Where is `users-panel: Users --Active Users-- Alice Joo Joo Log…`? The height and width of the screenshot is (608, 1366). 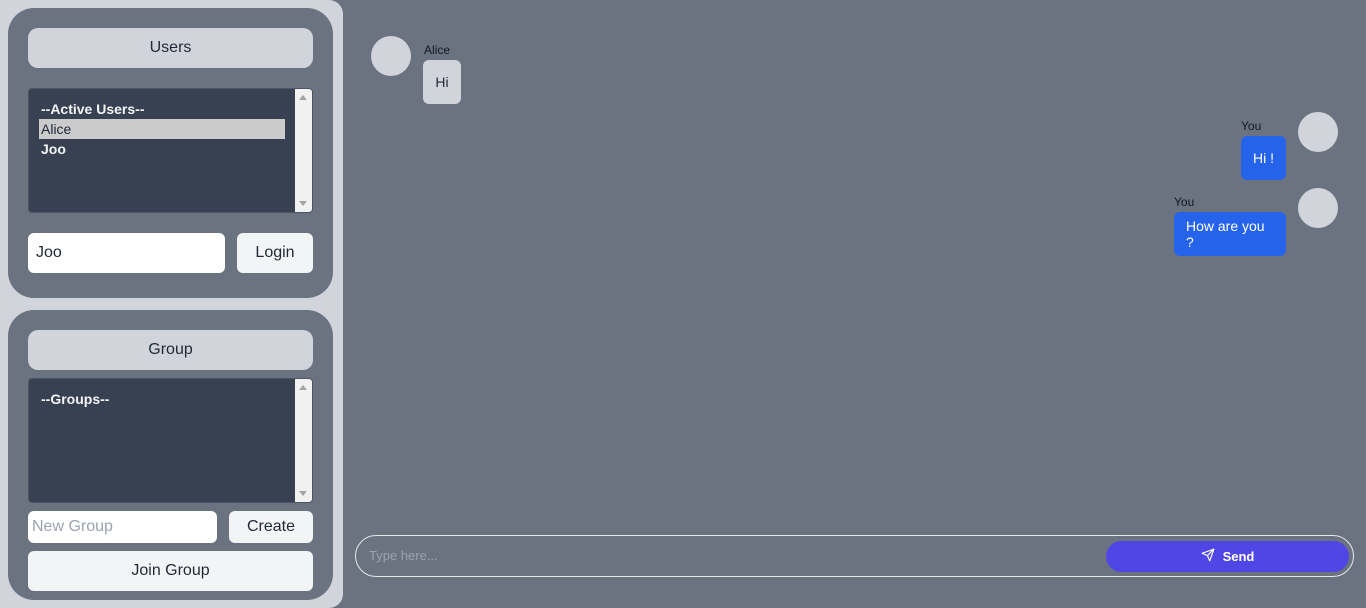
users-panel: Users --Active Users-- Alice Joo Joo Log… is located at coordinates (170, 153).